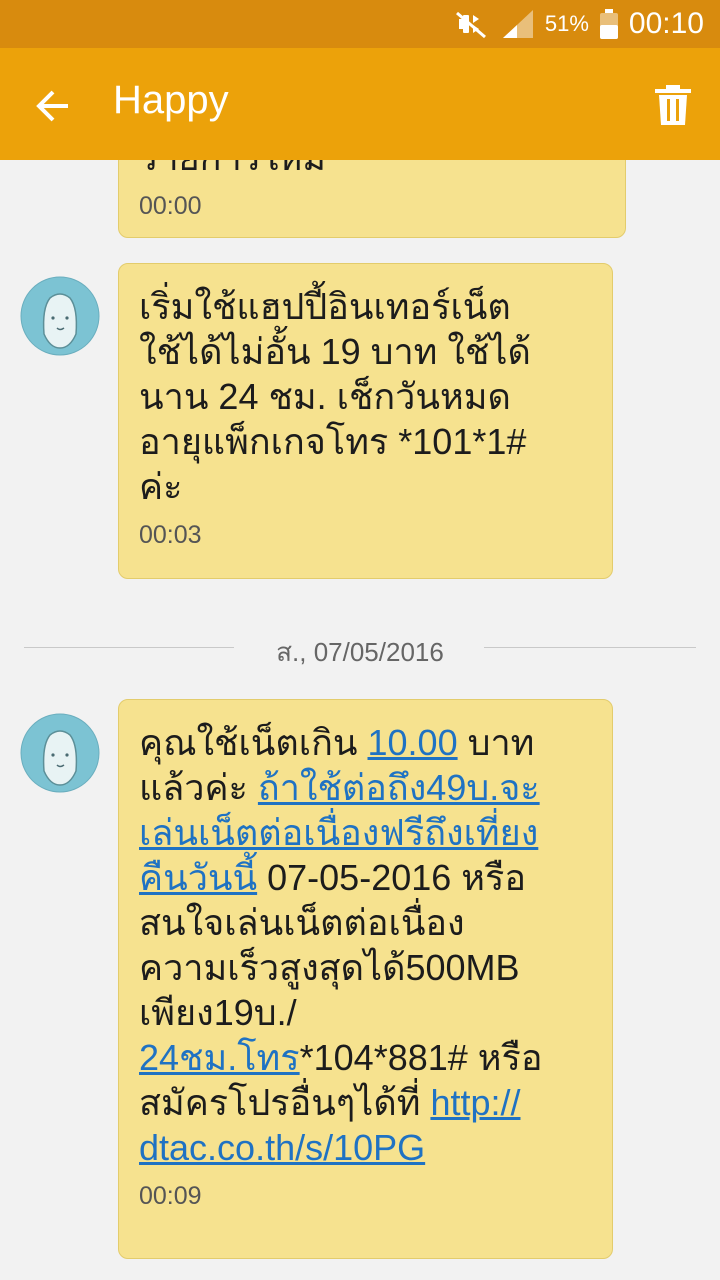 This screenshot has height=1280, width=720. I want to click on message-time: 00:03, so click(170, 535).